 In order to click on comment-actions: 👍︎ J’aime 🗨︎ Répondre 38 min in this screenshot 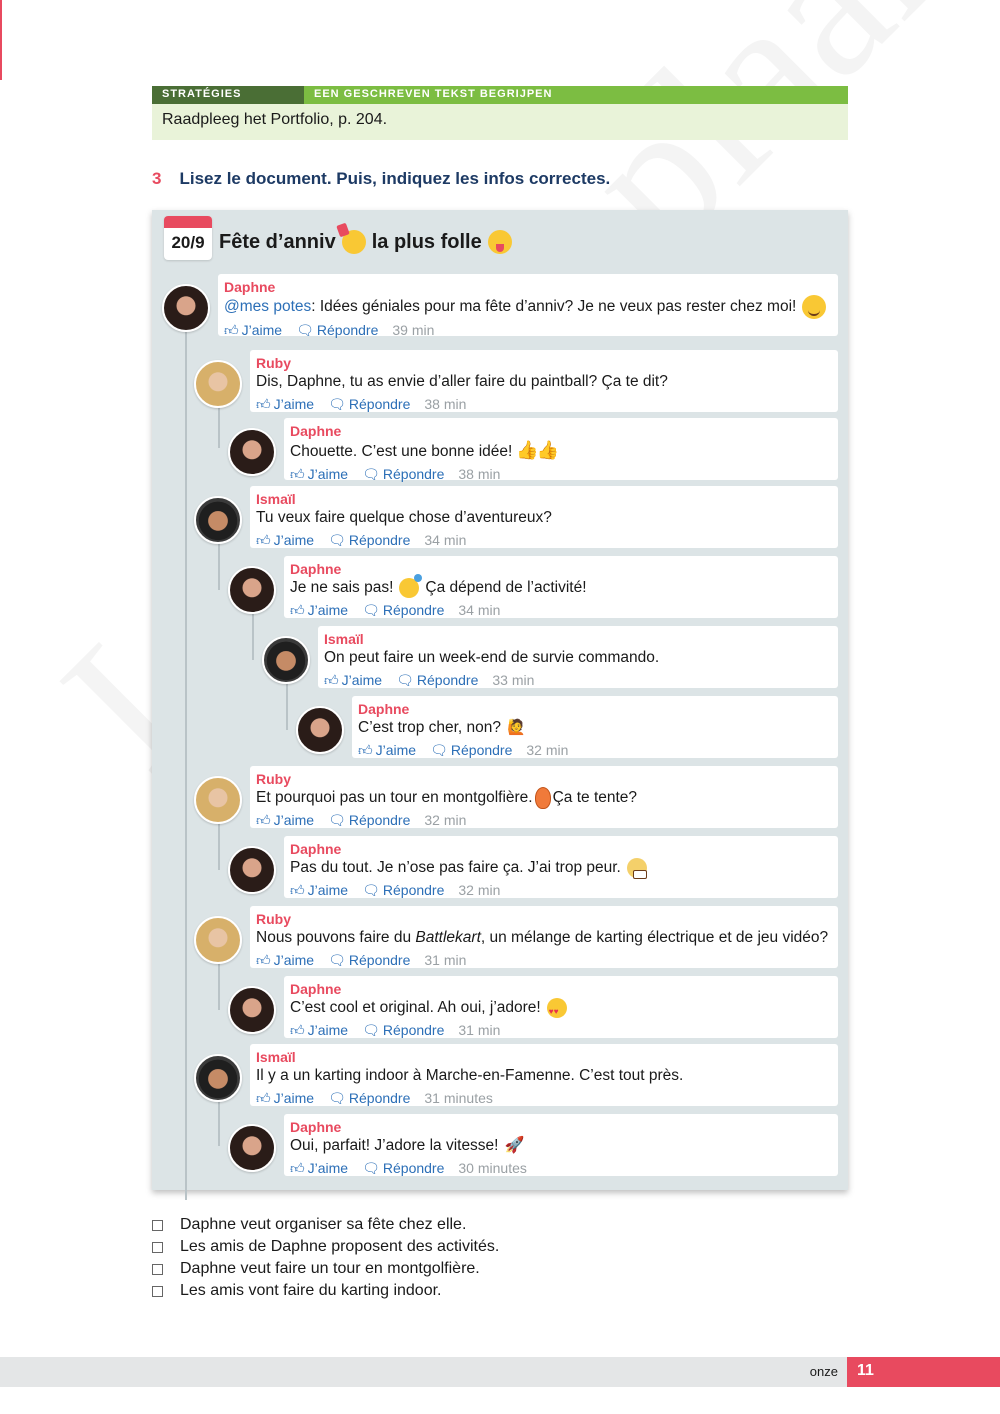, I will do `click(544, 404)`.